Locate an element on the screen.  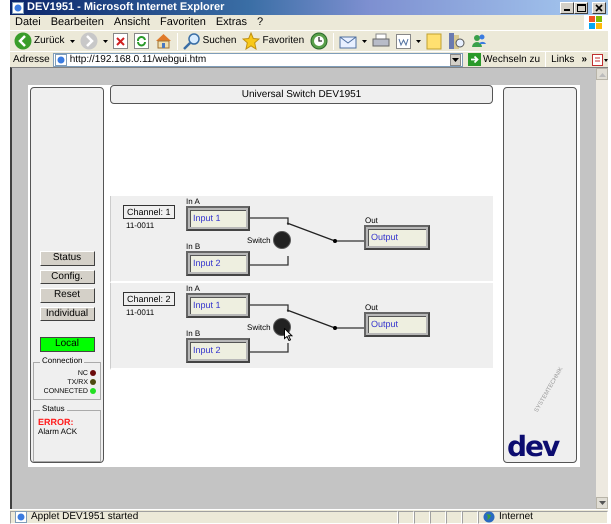
home-button is located at coordinates (163, 41).